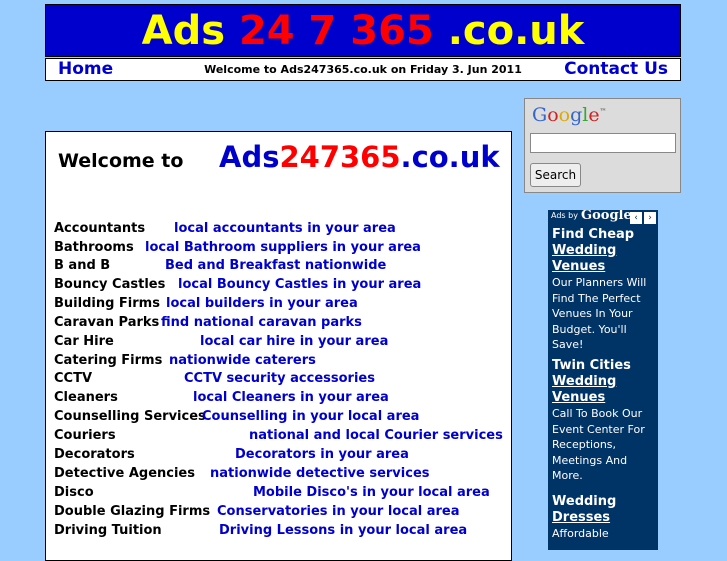 The height and width of the screenshot is (561, 727). I want to click on category-label: Driving Tuition, so click(108, 530).